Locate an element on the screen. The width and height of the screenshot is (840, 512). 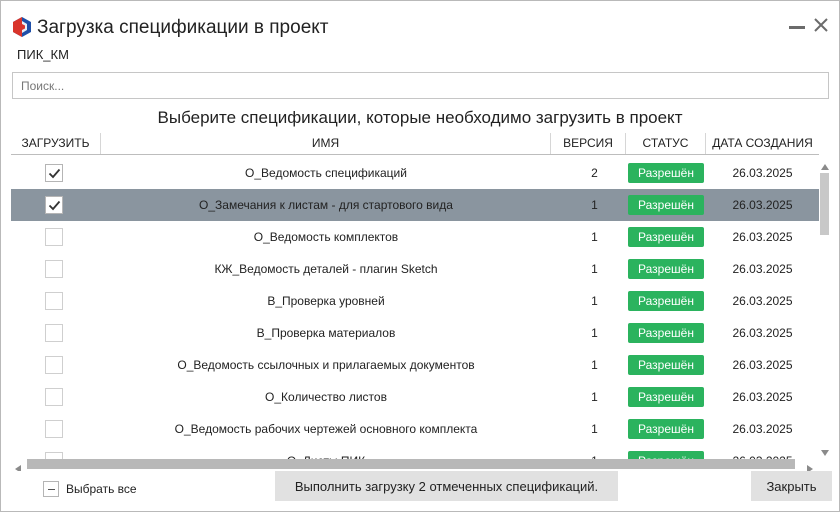
column-header-created: ДАТА СОЗДАНИЯ is located at coordinates (762, 143).